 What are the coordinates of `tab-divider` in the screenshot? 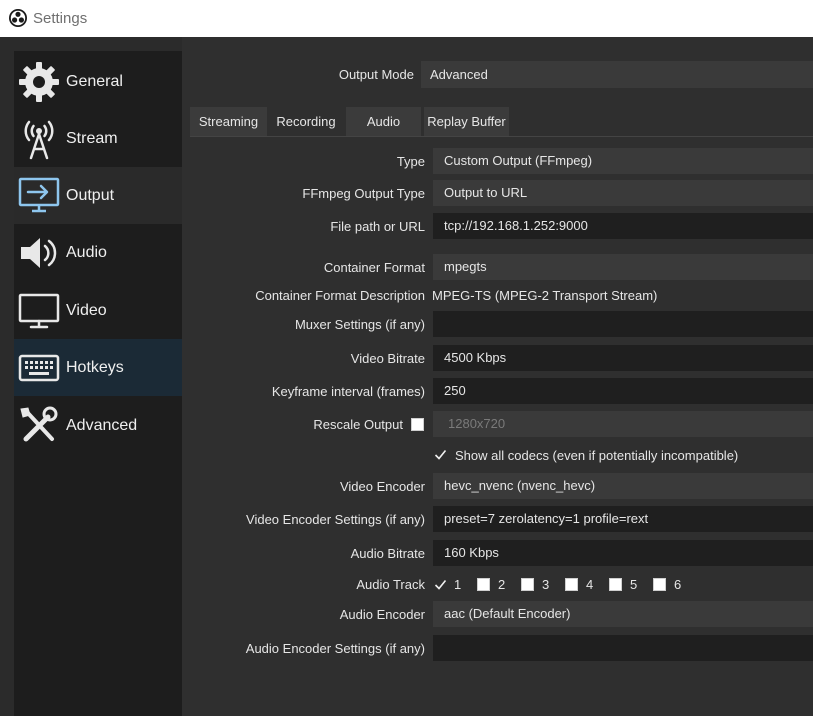 It's located at (501, 136).